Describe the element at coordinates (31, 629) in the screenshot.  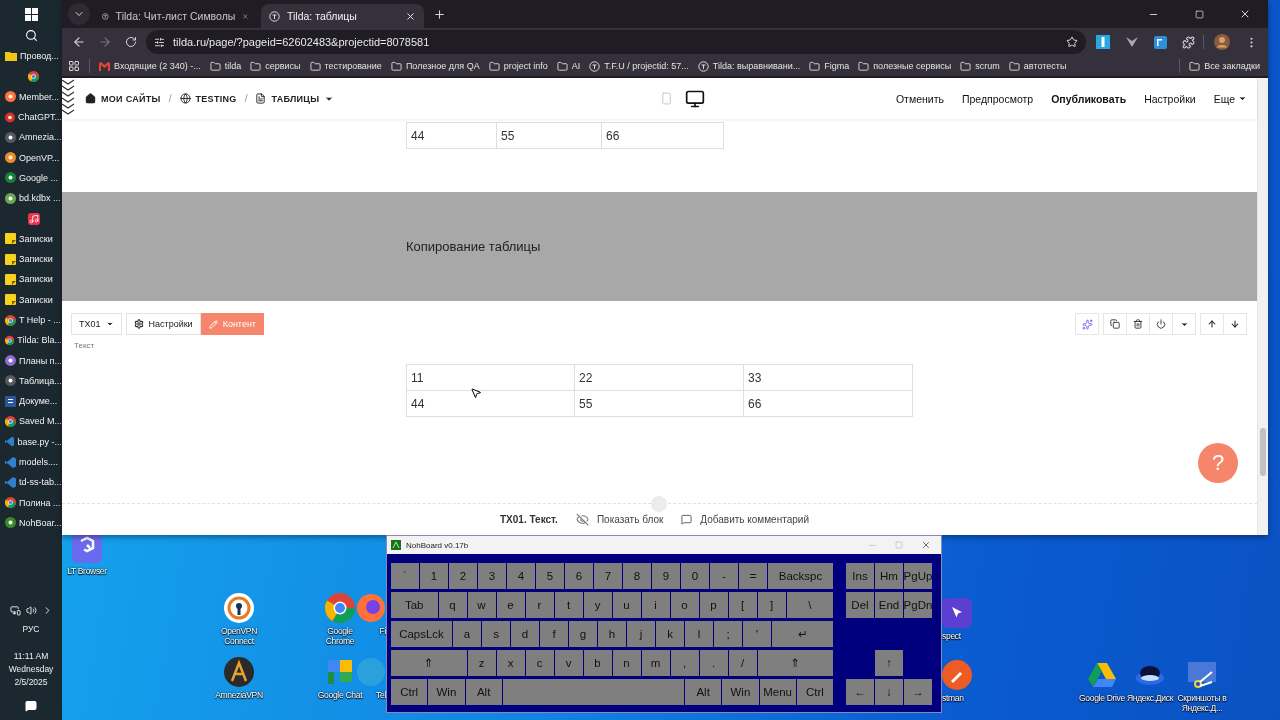
I see `language-indicator: РУС` at that location.